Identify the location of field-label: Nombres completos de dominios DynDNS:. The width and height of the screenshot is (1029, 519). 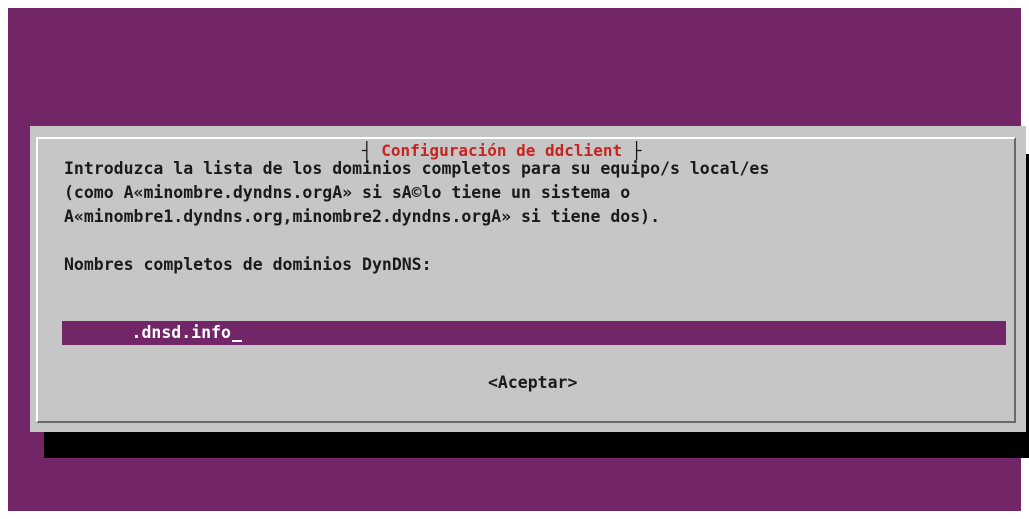
(248, 264).